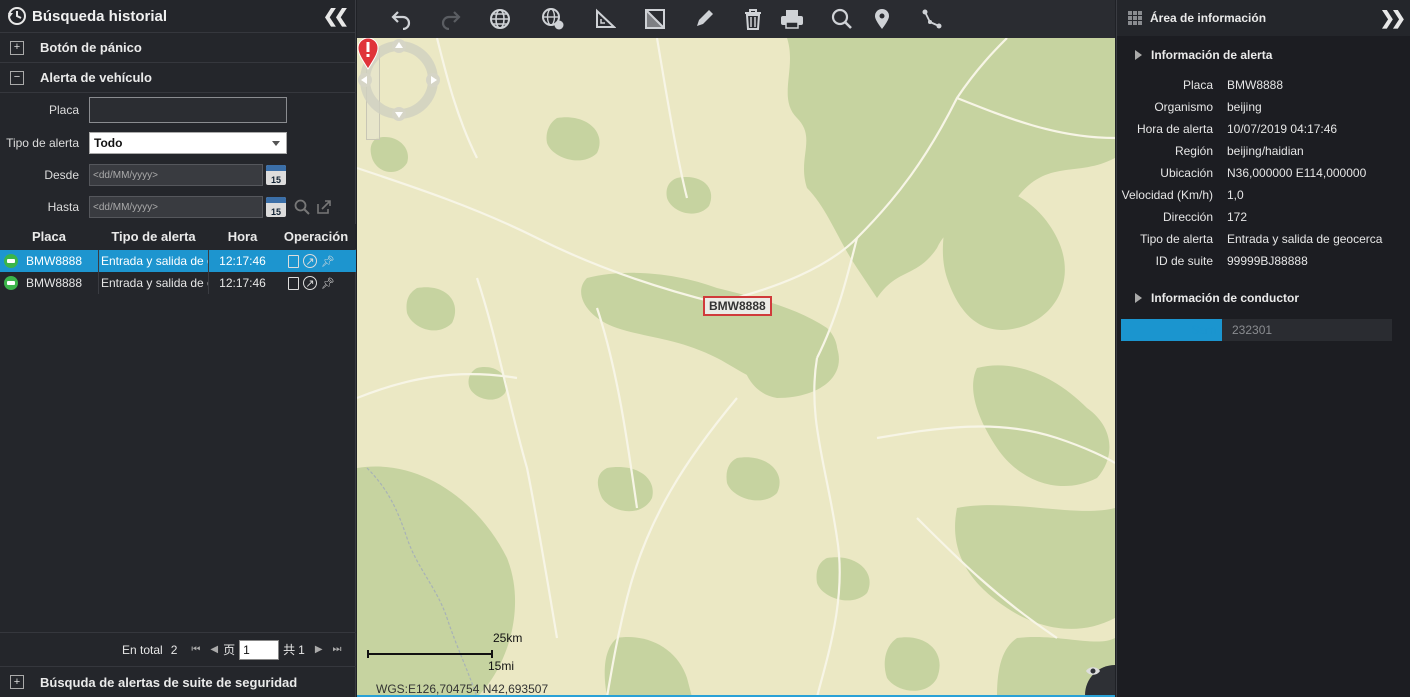  I want to click on column-header-time: Hora, so click(242, 236).